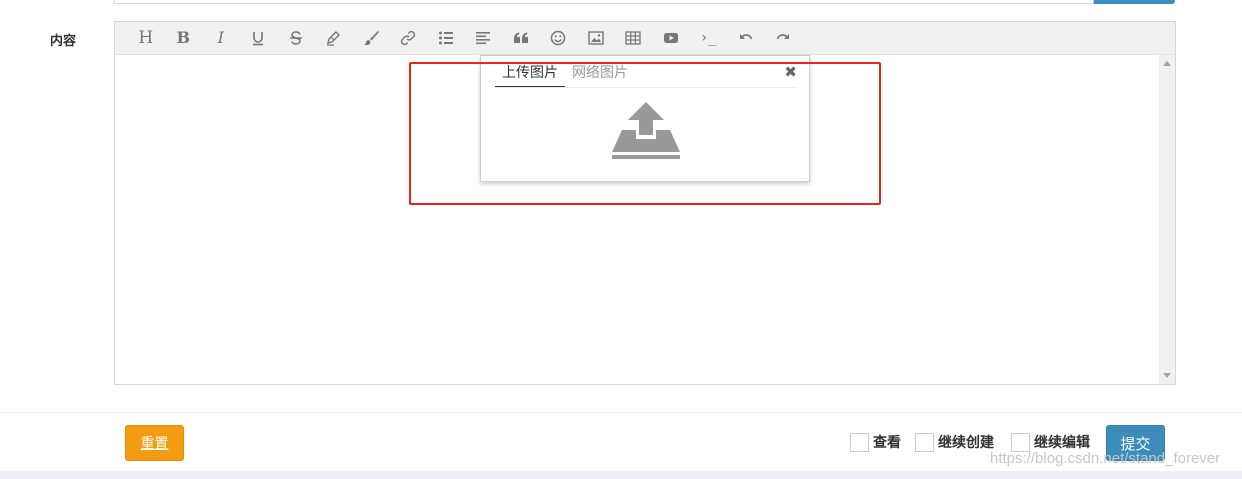 This screenshot has height=479, width=1242. Describe the element at coordinates (63, 41) in the screenshot. I see `content-label: 内容` at that location.